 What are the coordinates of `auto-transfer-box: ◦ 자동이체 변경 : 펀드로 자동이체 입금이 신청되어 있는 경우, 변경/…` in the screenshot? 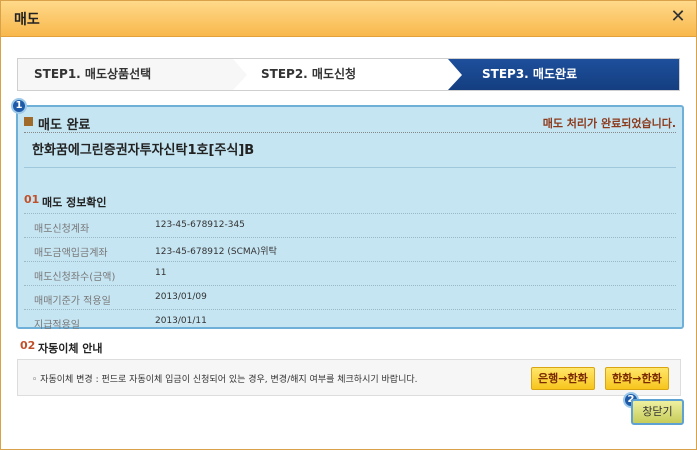 It's located at (349, 377).